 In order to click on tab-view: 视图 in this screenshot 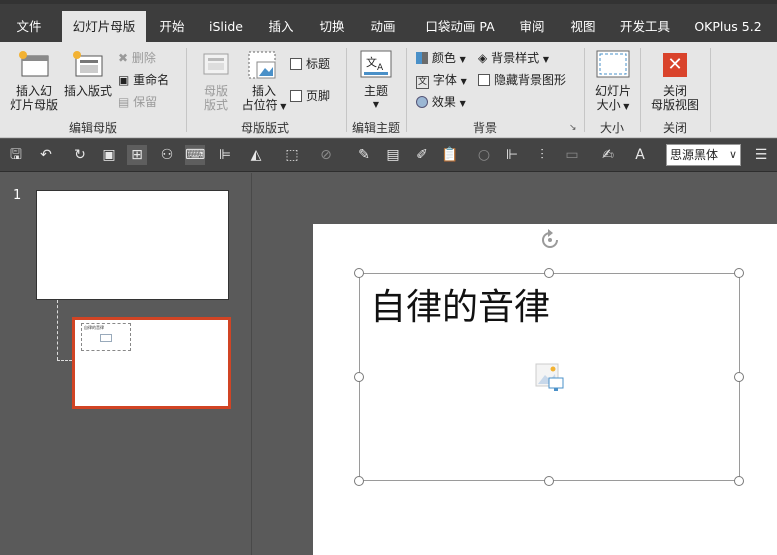, I will do `click(583, 26)`.